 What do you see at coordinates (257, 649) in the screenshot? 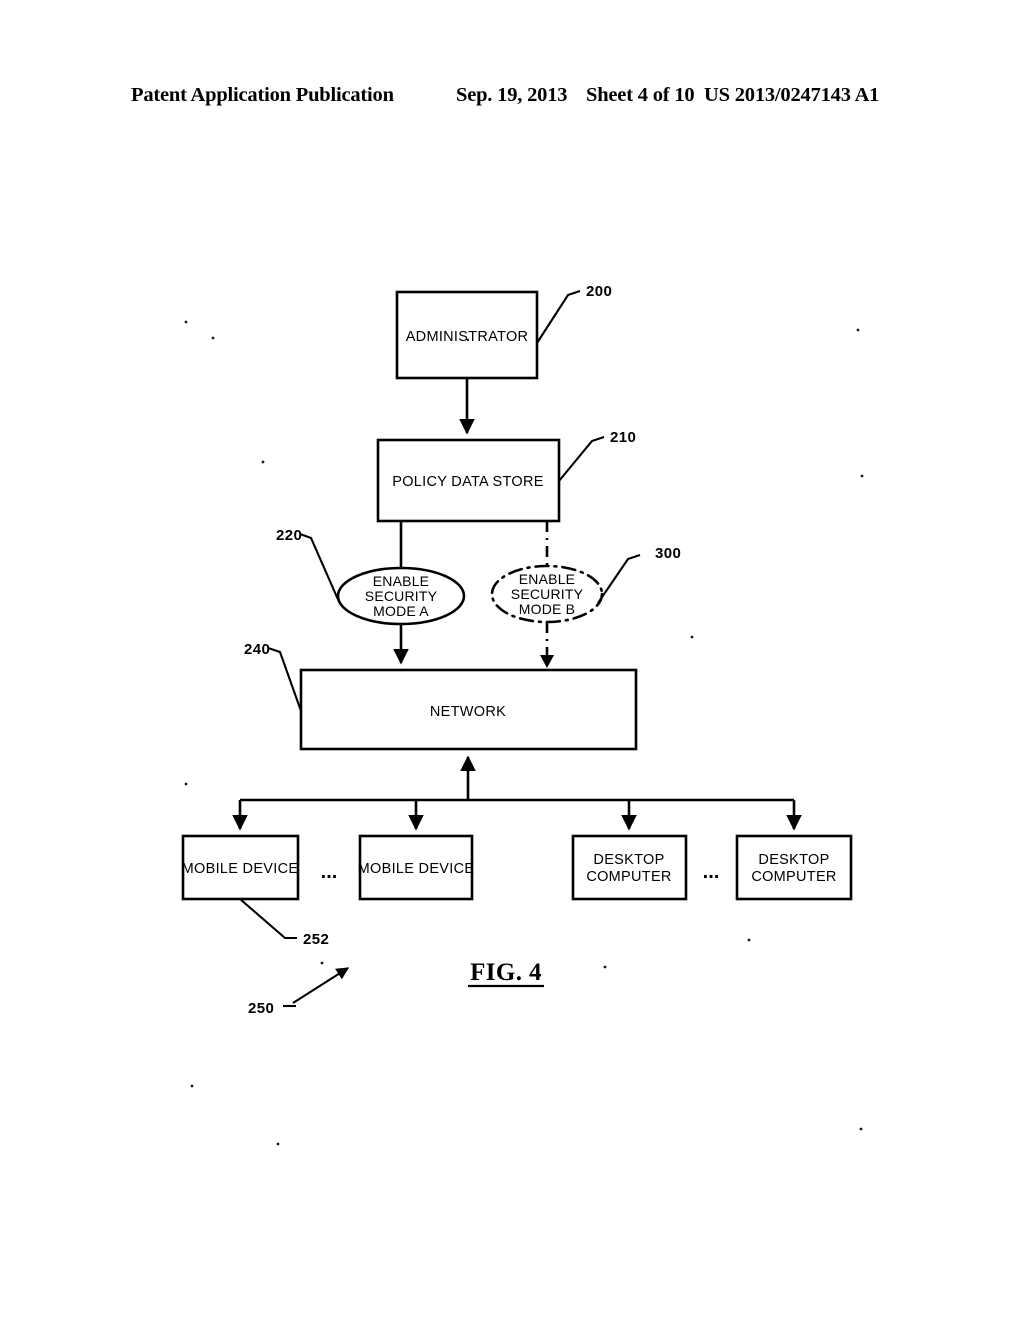
I see `reference-number-240: 240` at bounding box center [257, 649].